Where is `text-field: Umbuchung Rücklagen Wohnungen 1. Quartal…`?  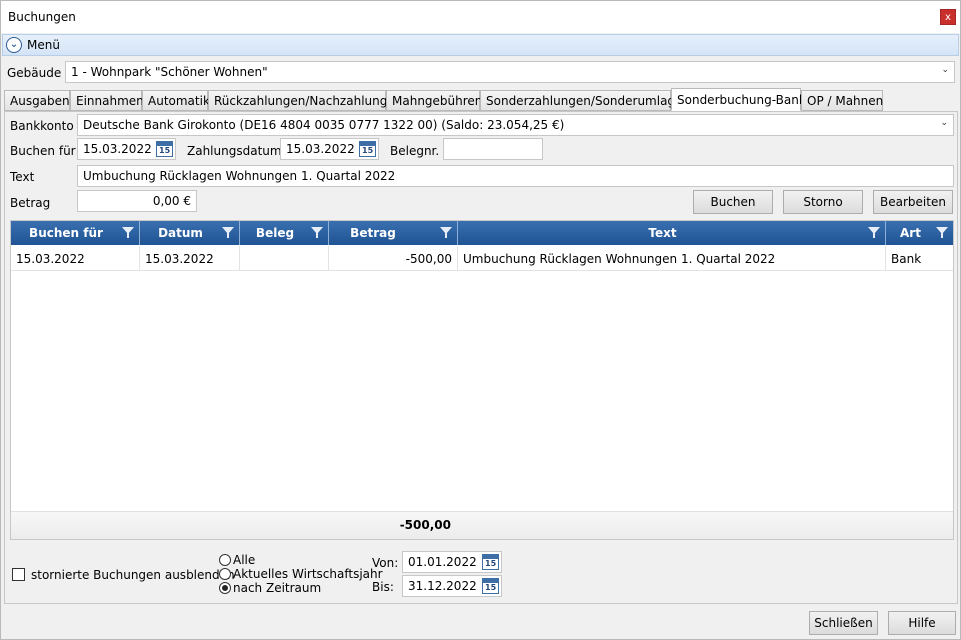 text-field: Umbuchung Rücklagen Wohnungen 1. Quartal… is located at coordinates (515, 176).